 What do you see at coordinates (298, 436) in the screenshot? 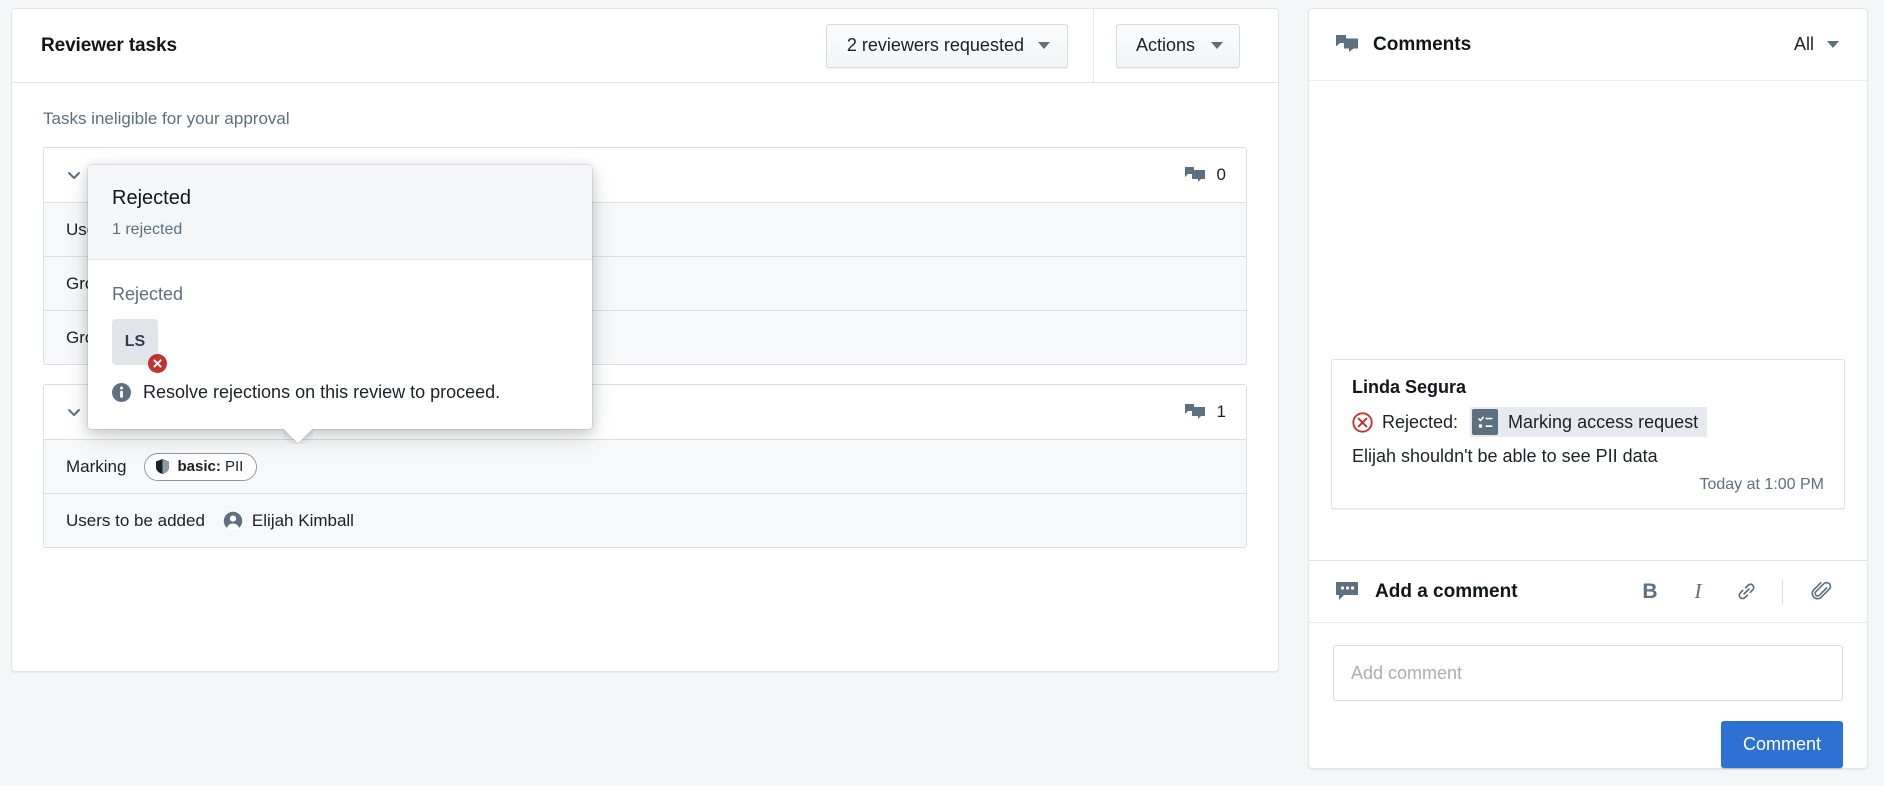
I see `popover-arrow` at bounding box center [298, 436].